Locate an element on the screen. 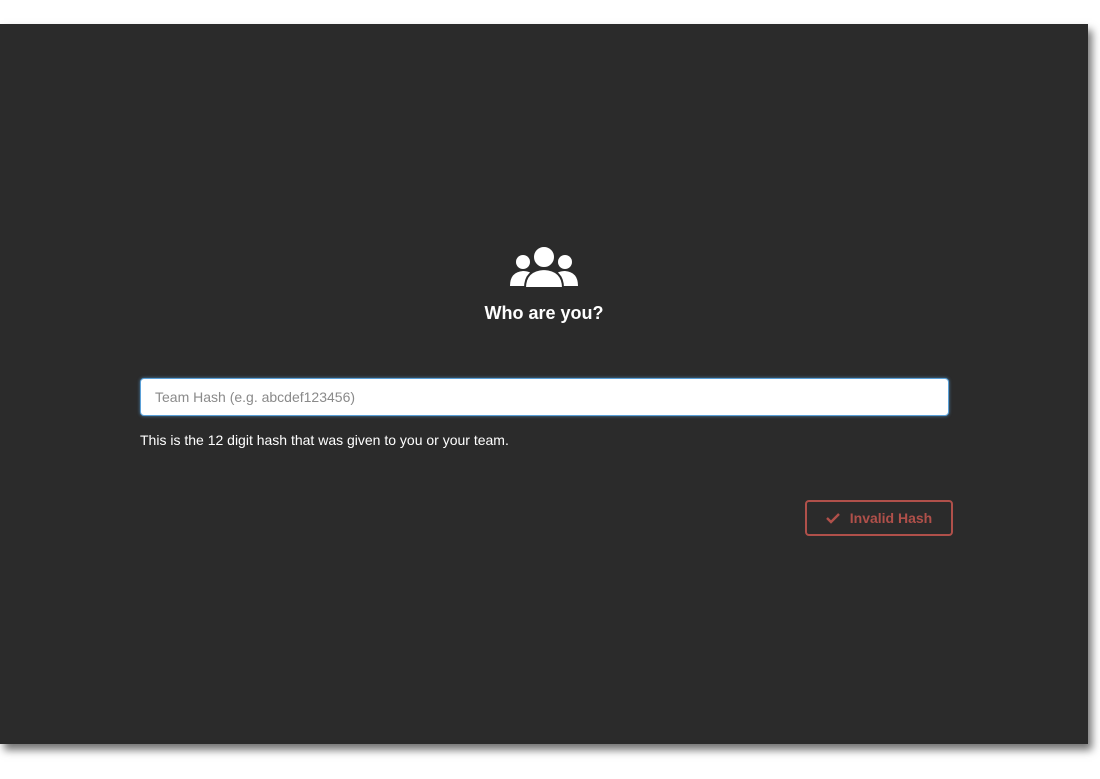 This screenshot has width=1100, height=779. torn-edge-right is located at coordinates (1091, 384).